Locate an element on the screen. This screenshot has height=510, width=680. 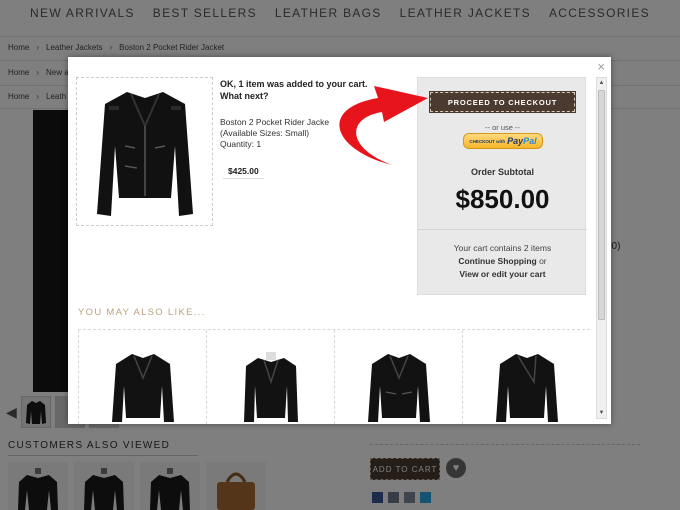
cart-count-text: Your cart contains 2 items is located at coordinates (502, 248).